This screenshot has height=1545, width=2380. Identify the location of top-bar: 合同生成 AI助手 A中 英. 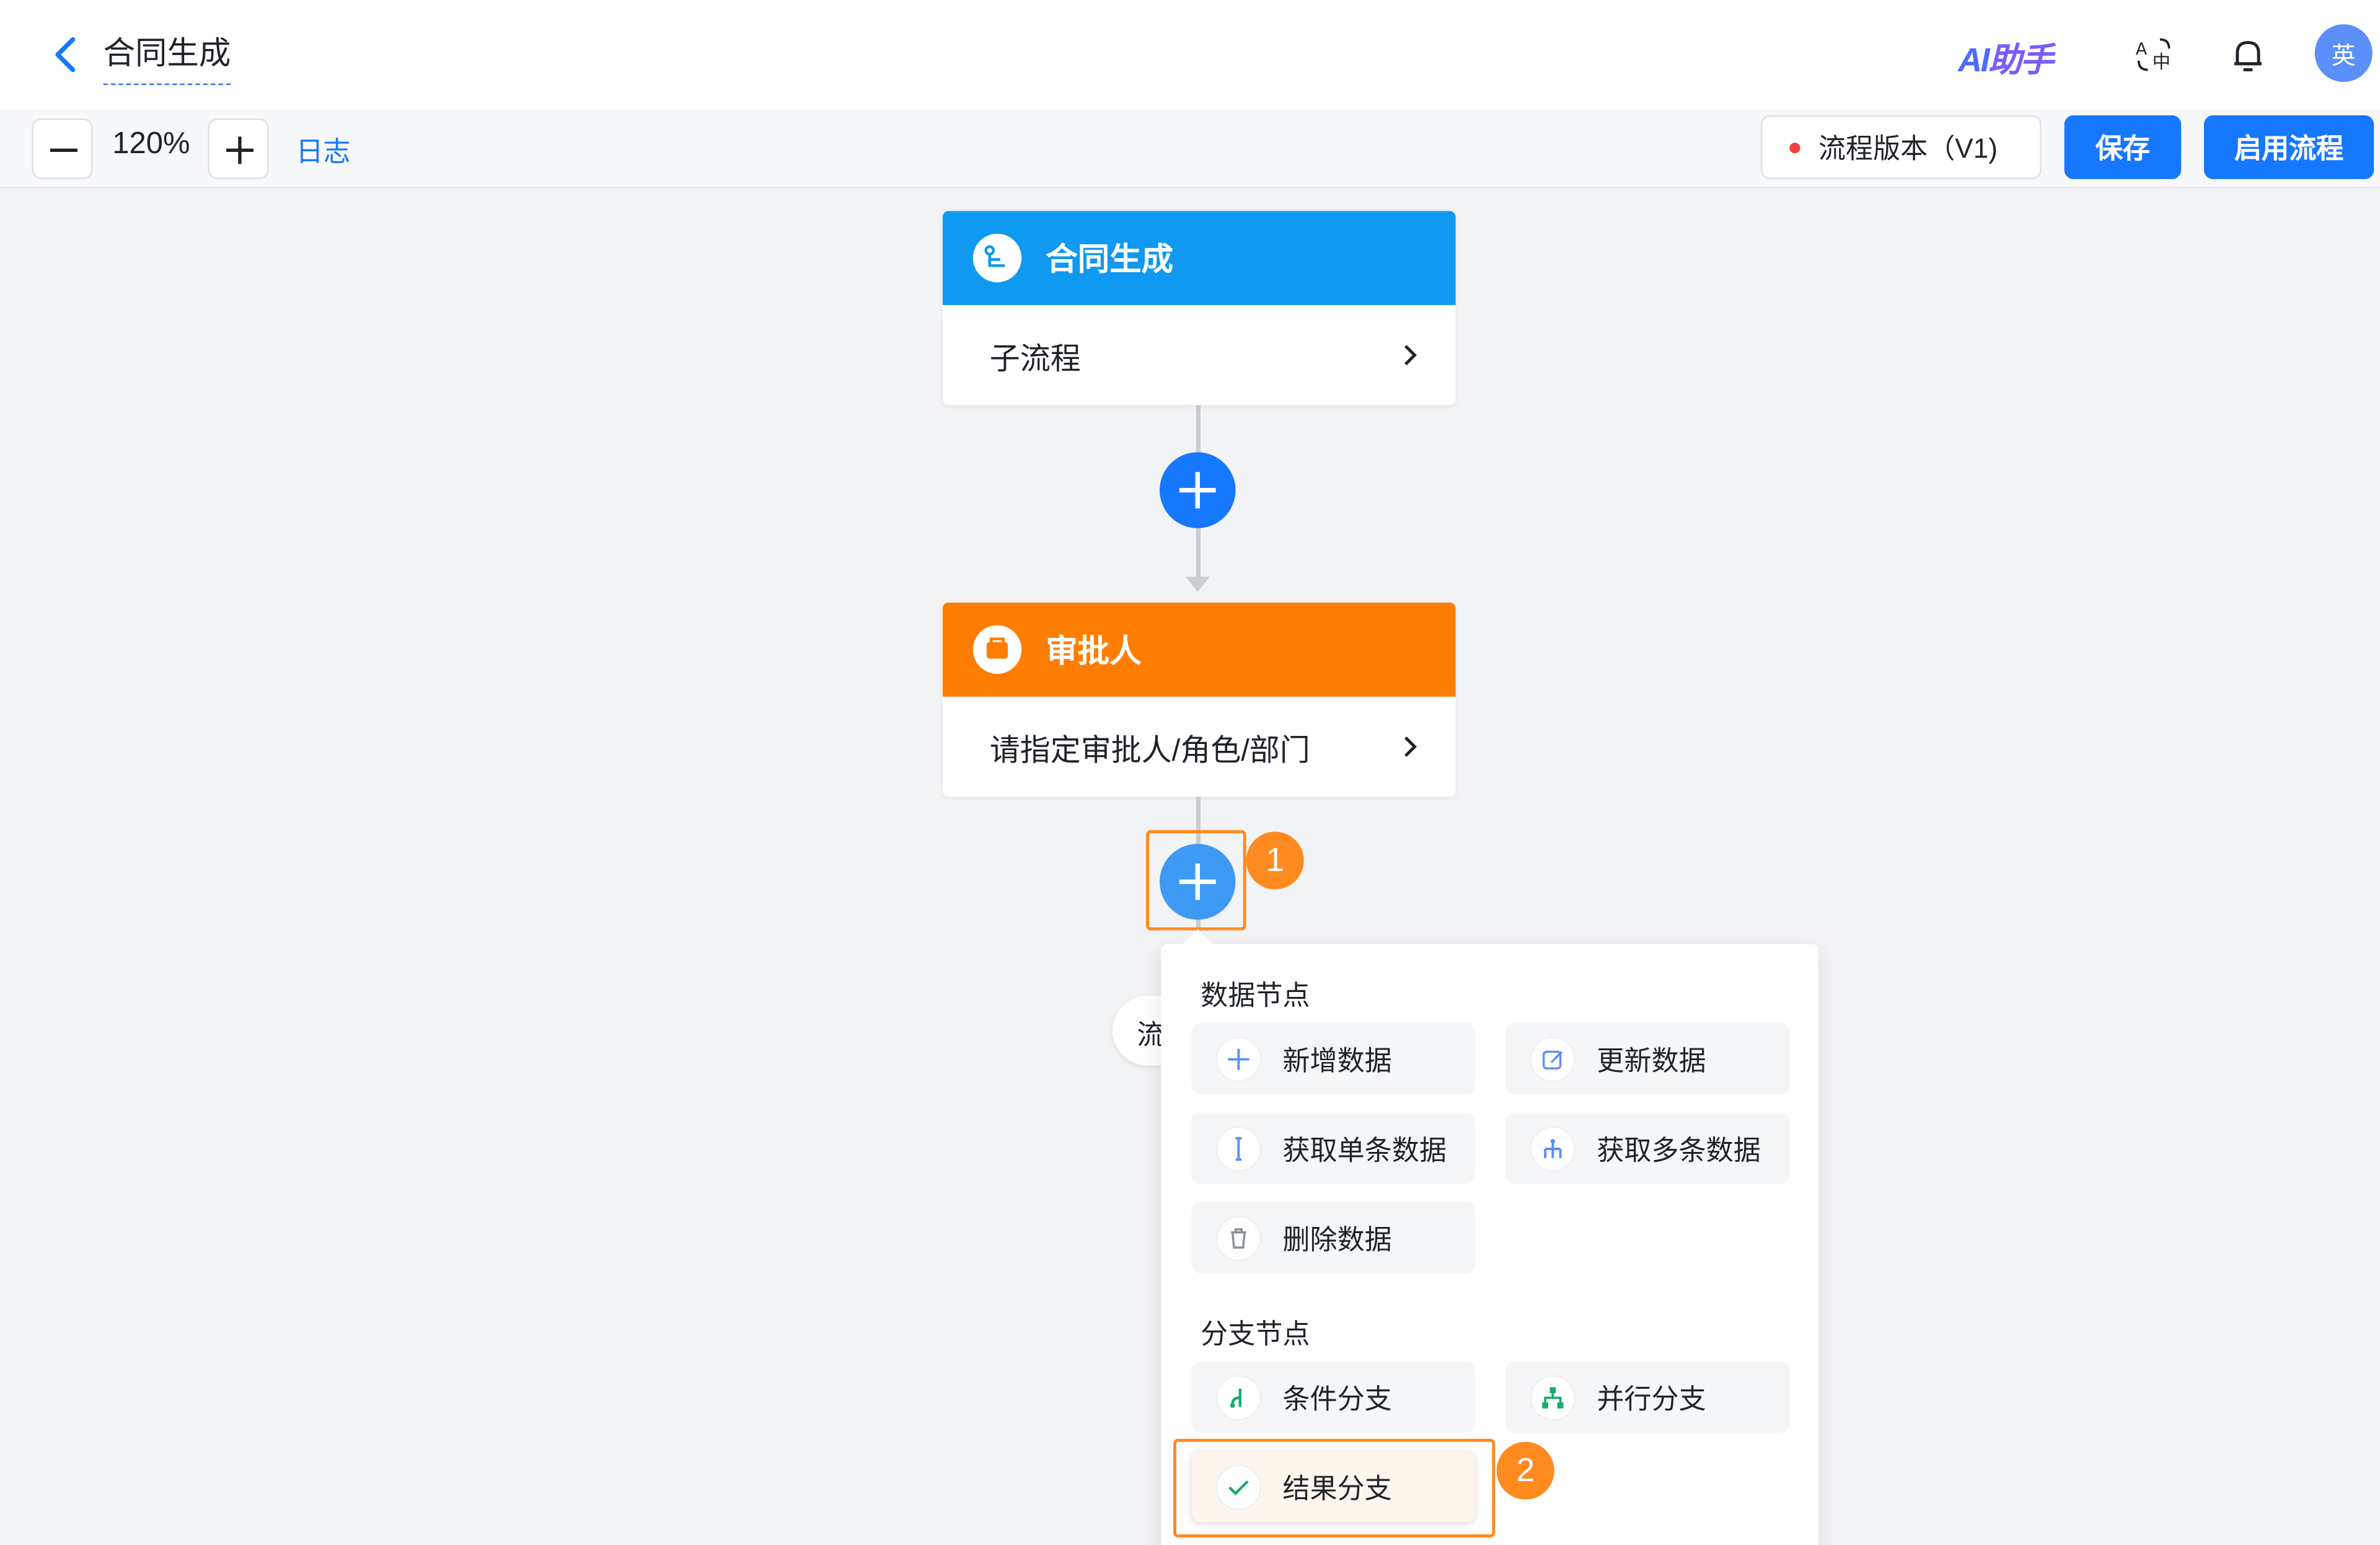
(1190, 55).